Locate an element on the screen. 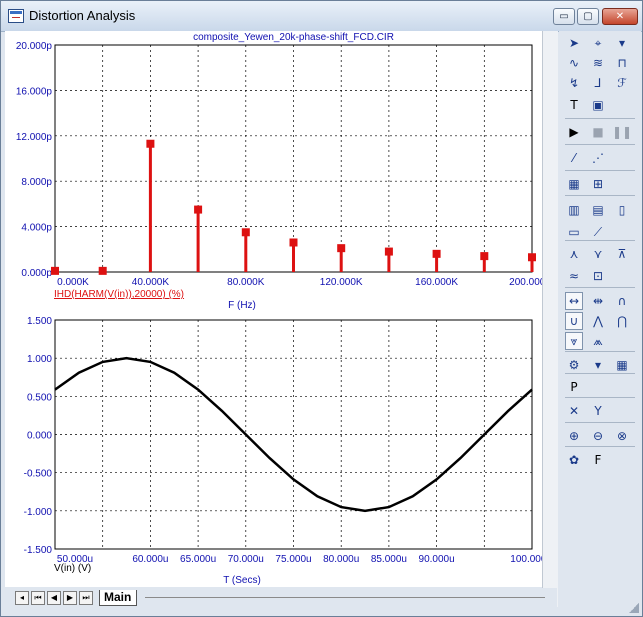 This screenshot has height=617, width=643. hbars-icon: ▤ is located at coordinates (598, 210).